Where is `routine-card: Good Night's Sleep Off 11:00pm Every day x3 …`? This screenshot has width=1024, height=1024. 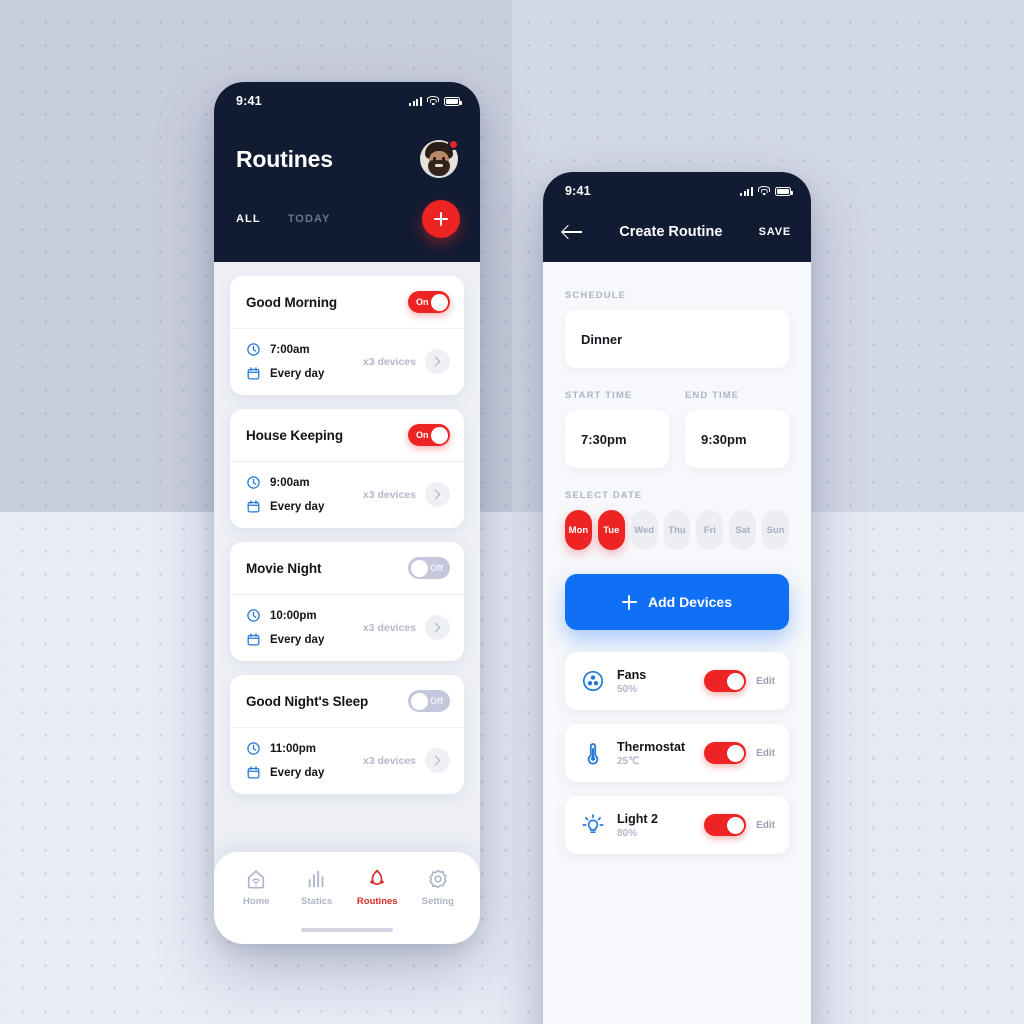 routine-card: Good Night's Sleep Off 11:00pm Every day x3 … is located at coordinates (347, 734).